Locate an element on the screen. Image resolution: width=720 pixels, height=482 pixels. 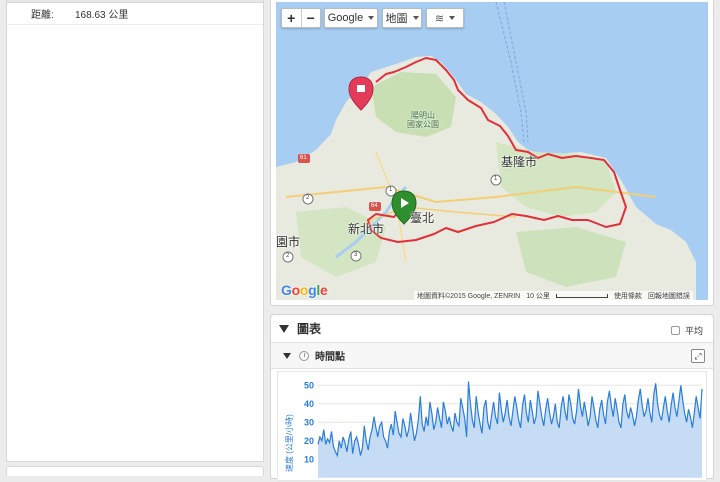
next-panel-edge is located at coordinates (135, 471).